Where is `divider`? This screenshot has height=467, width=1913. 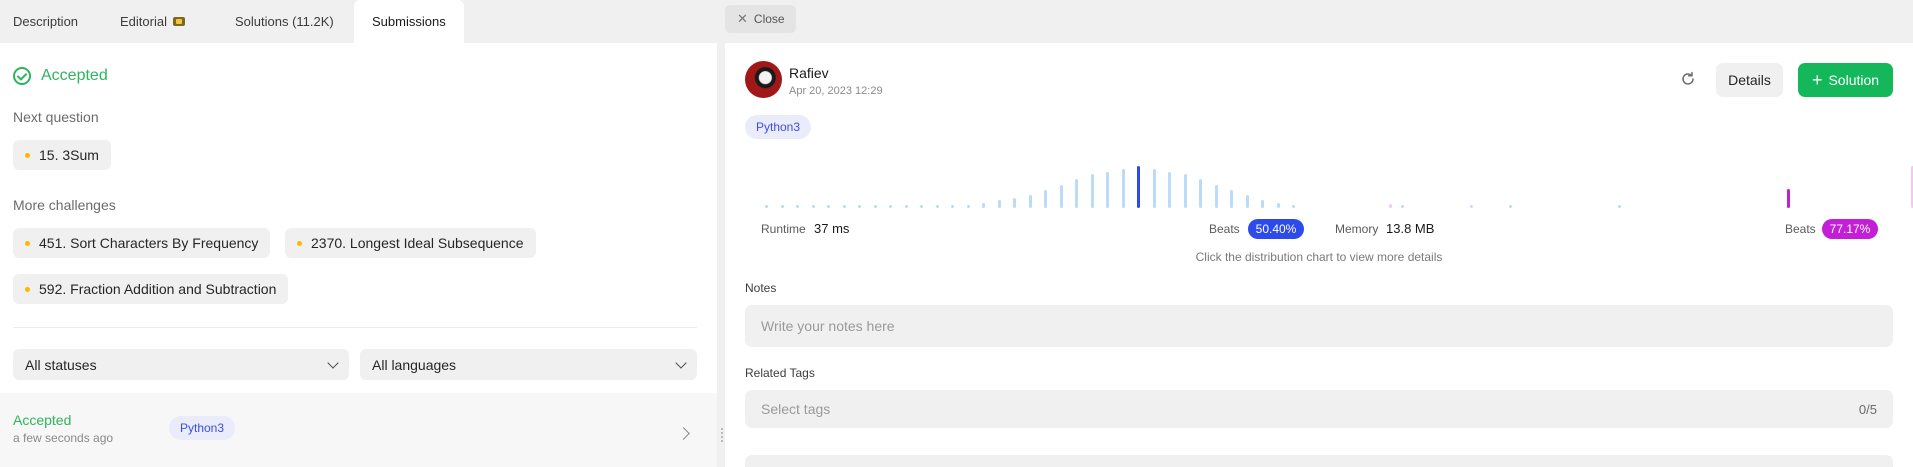 divider is located at coordinates (355, 327).